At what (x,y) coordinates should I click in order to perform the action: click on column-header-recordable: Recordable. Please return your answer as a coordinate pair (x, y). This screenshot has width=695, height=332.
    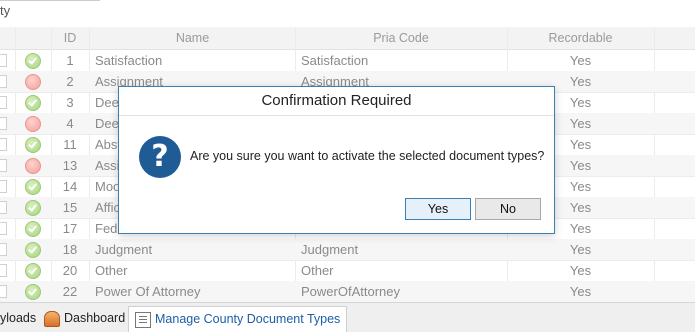
    Looking at the image, I should click on (580, 38).